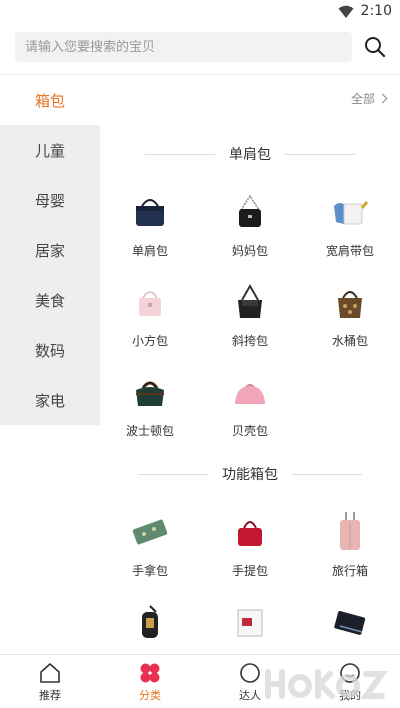 This screenshot has width=400, height=708. Describe the element at coordinates (250, 532) in the screenshot. I see `red-handbag-icon` at that location.